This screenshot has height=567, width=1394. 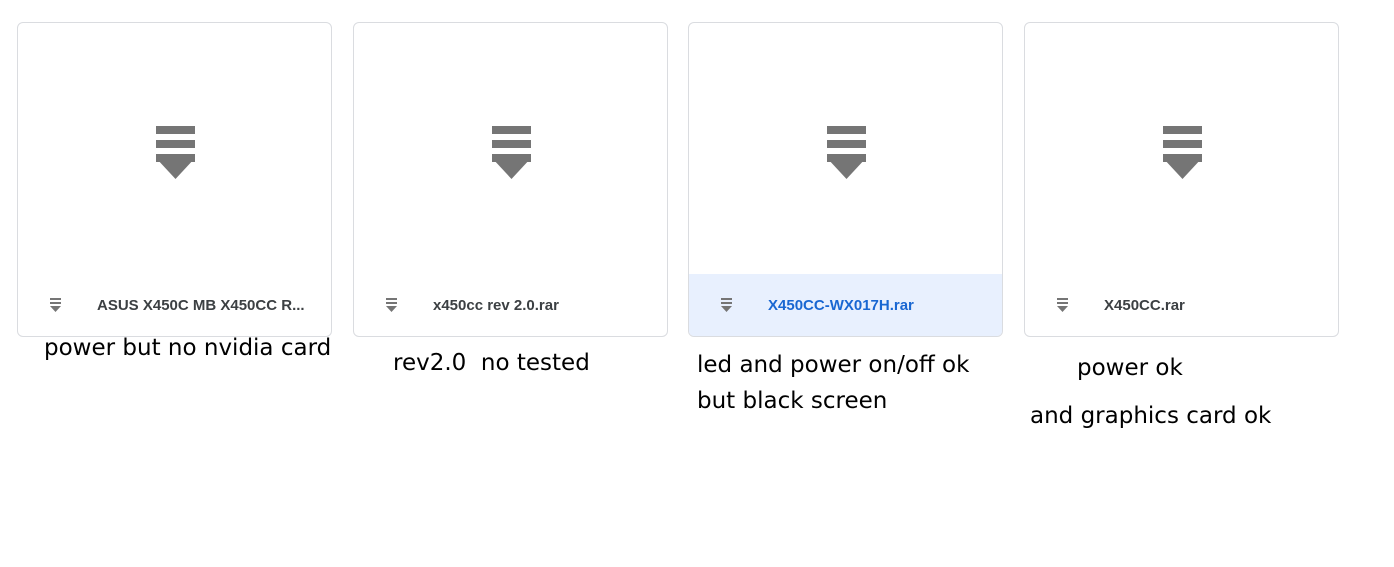 I want to click on file-card: X450CC.rar, so click(x=1181, y=179).